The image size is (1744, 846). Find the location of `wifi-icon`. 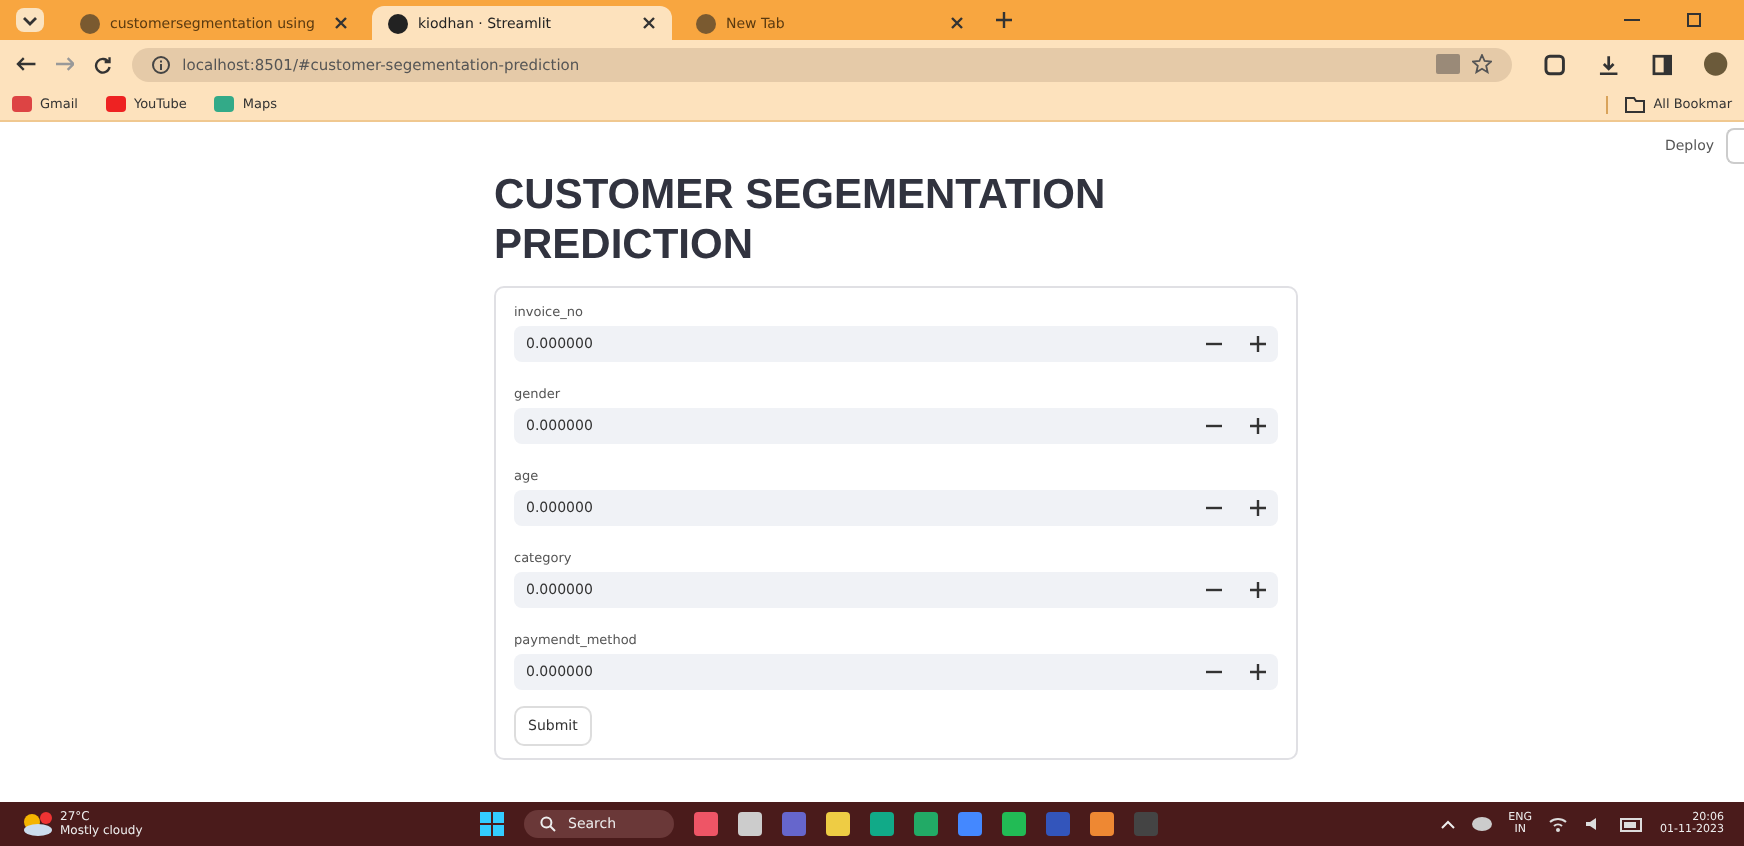

wifi-icon is located at coordinates (1558, 824).